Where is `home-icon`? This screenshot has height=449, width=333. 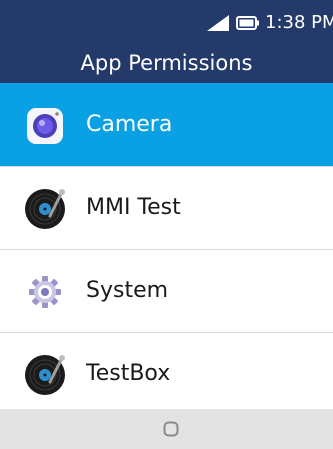 home-icon is located at coordinates (171, 429).